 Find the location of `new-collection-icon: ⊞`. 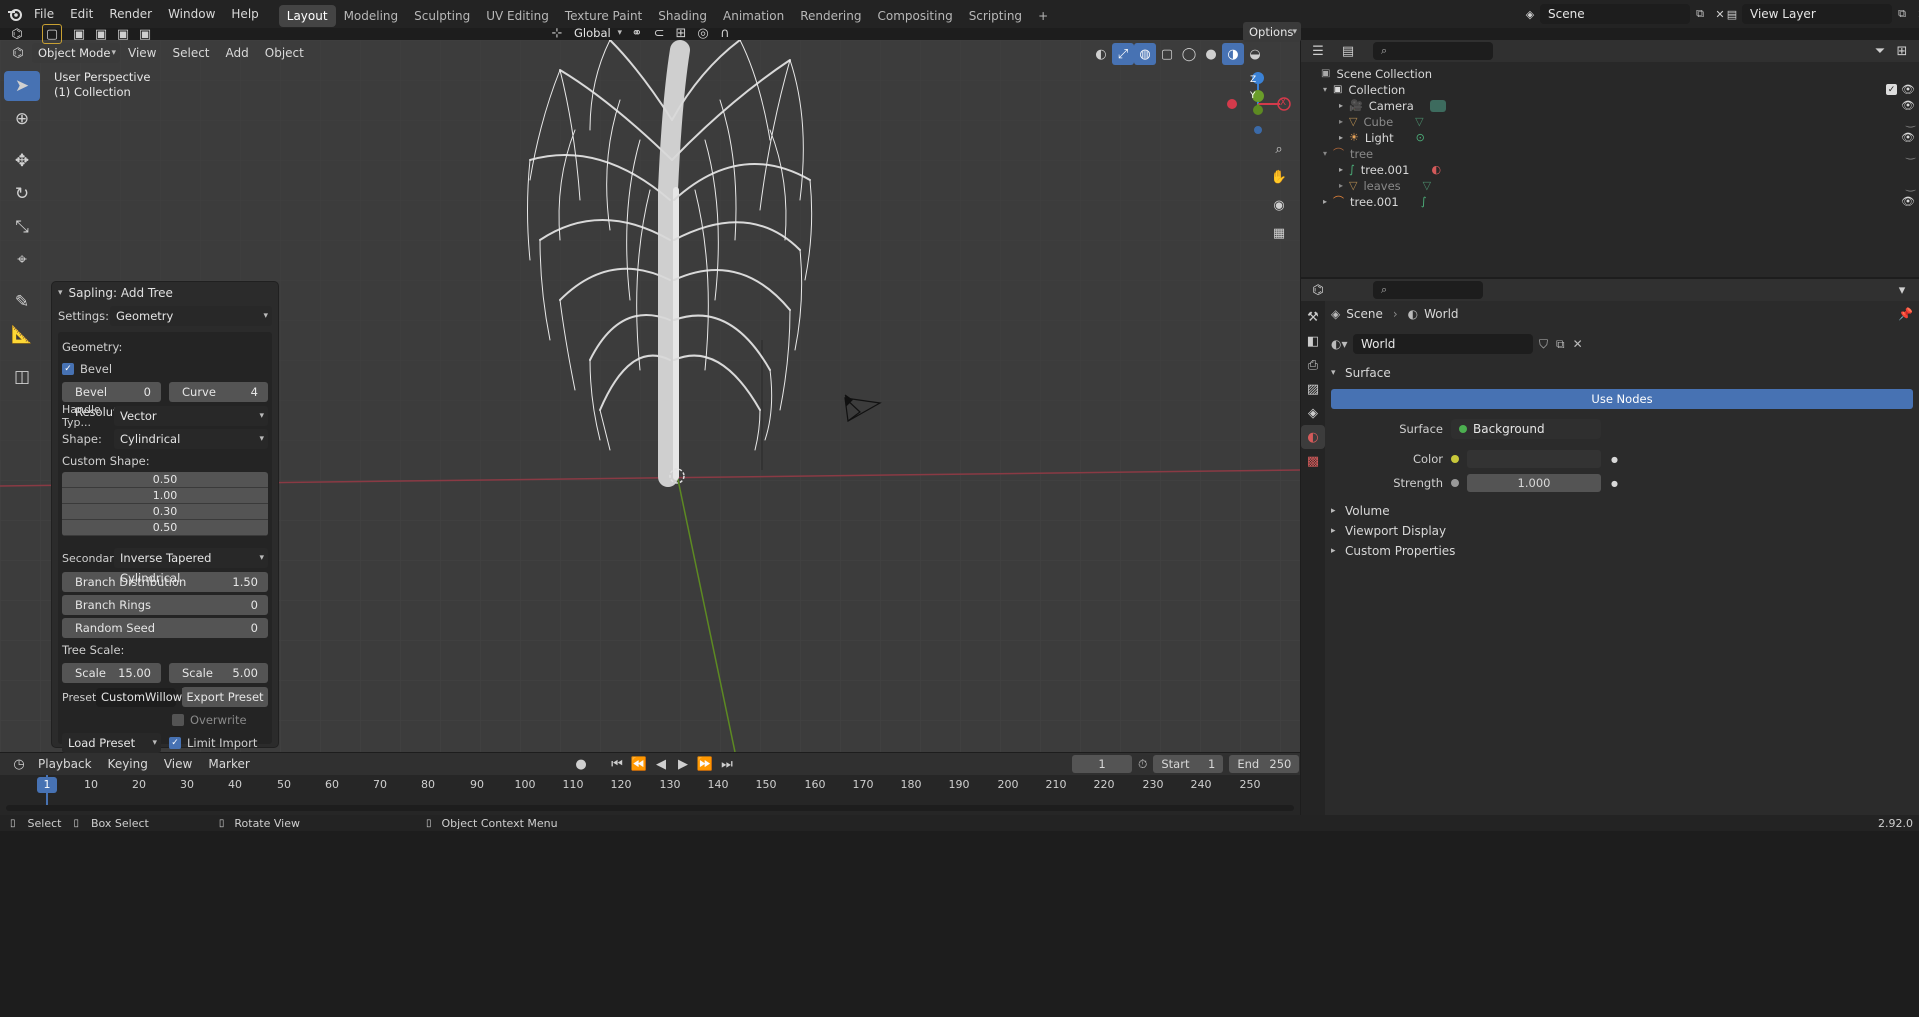

new-collection-icon: ⊞ is located at coordinates (1902, 51).